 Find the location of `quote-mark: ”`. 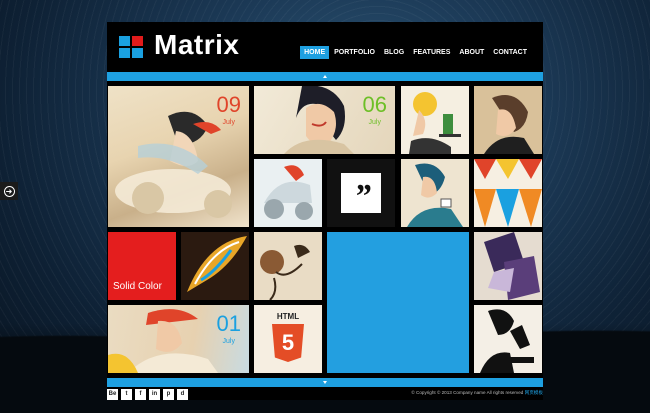

quote-mark: ” is located at coordinates (362, 196).